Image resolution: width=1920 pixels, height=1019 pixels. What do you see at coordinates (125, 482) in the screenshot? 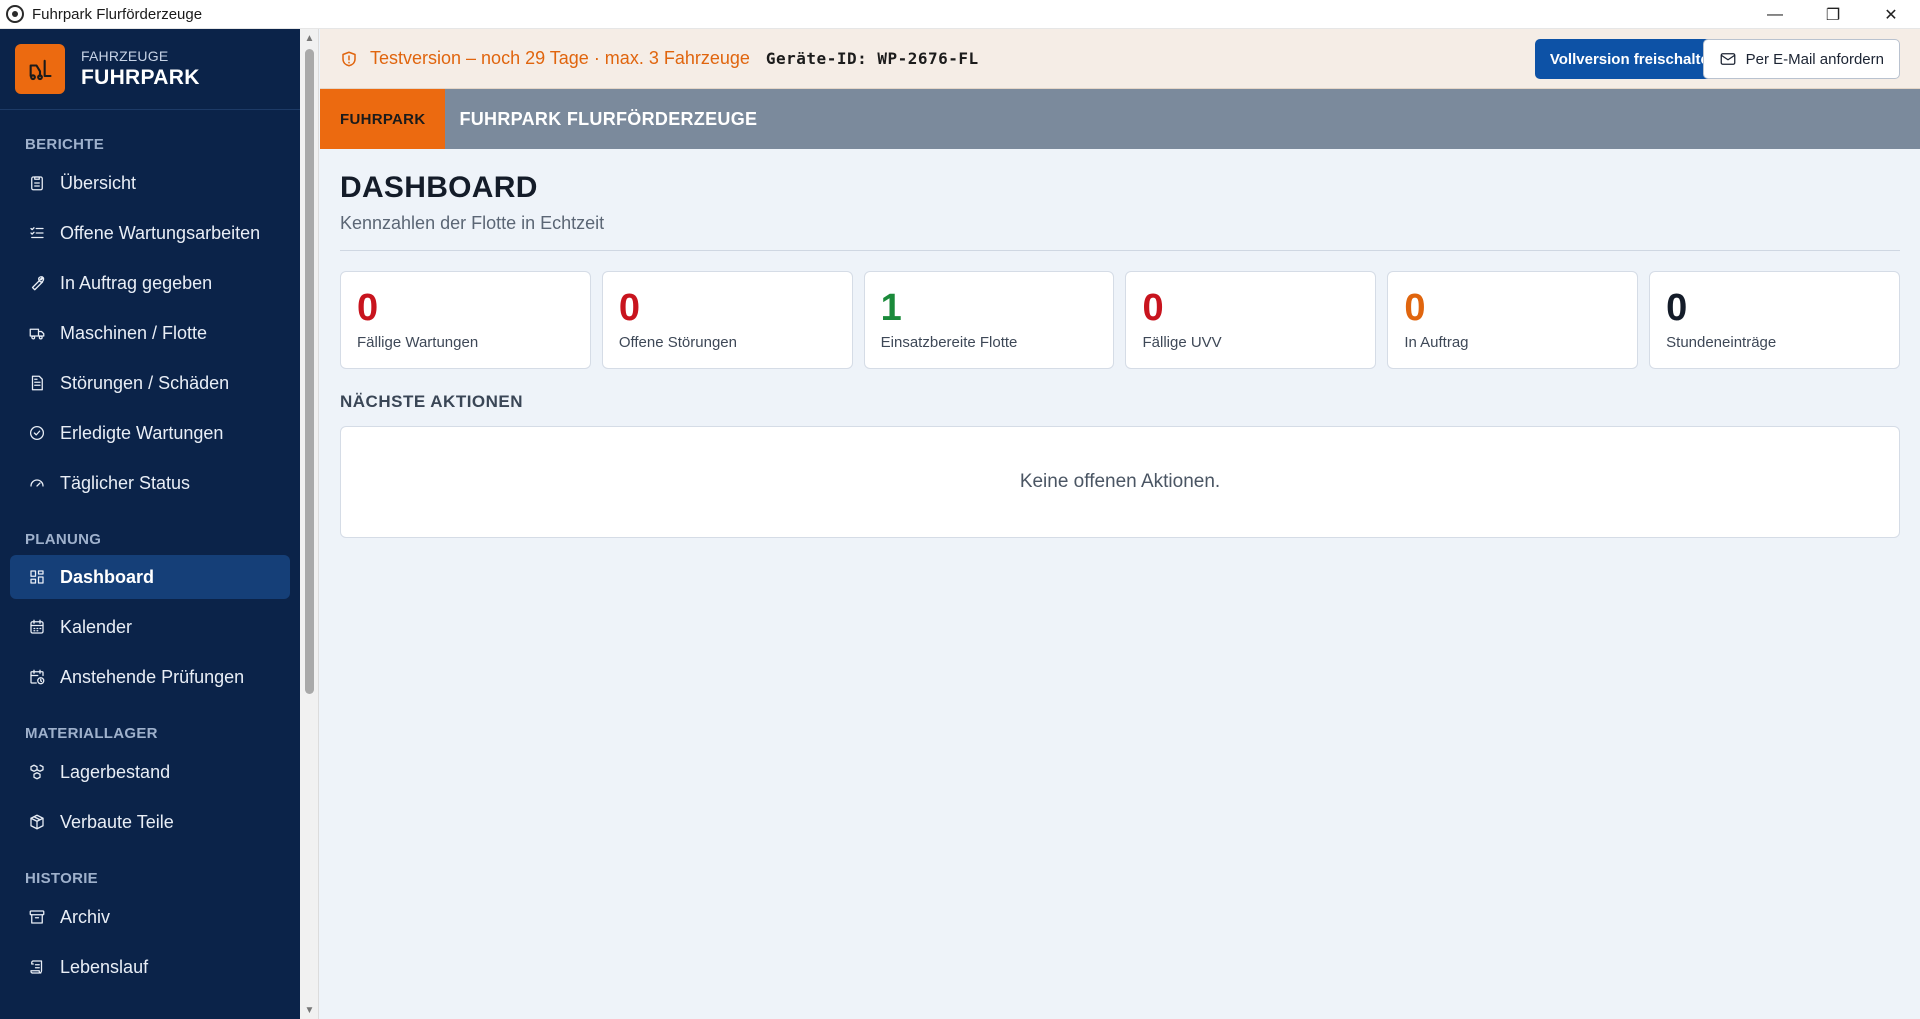
I see `sidebar-item-label: Täglicher Status` at bounding box center [125, 482].